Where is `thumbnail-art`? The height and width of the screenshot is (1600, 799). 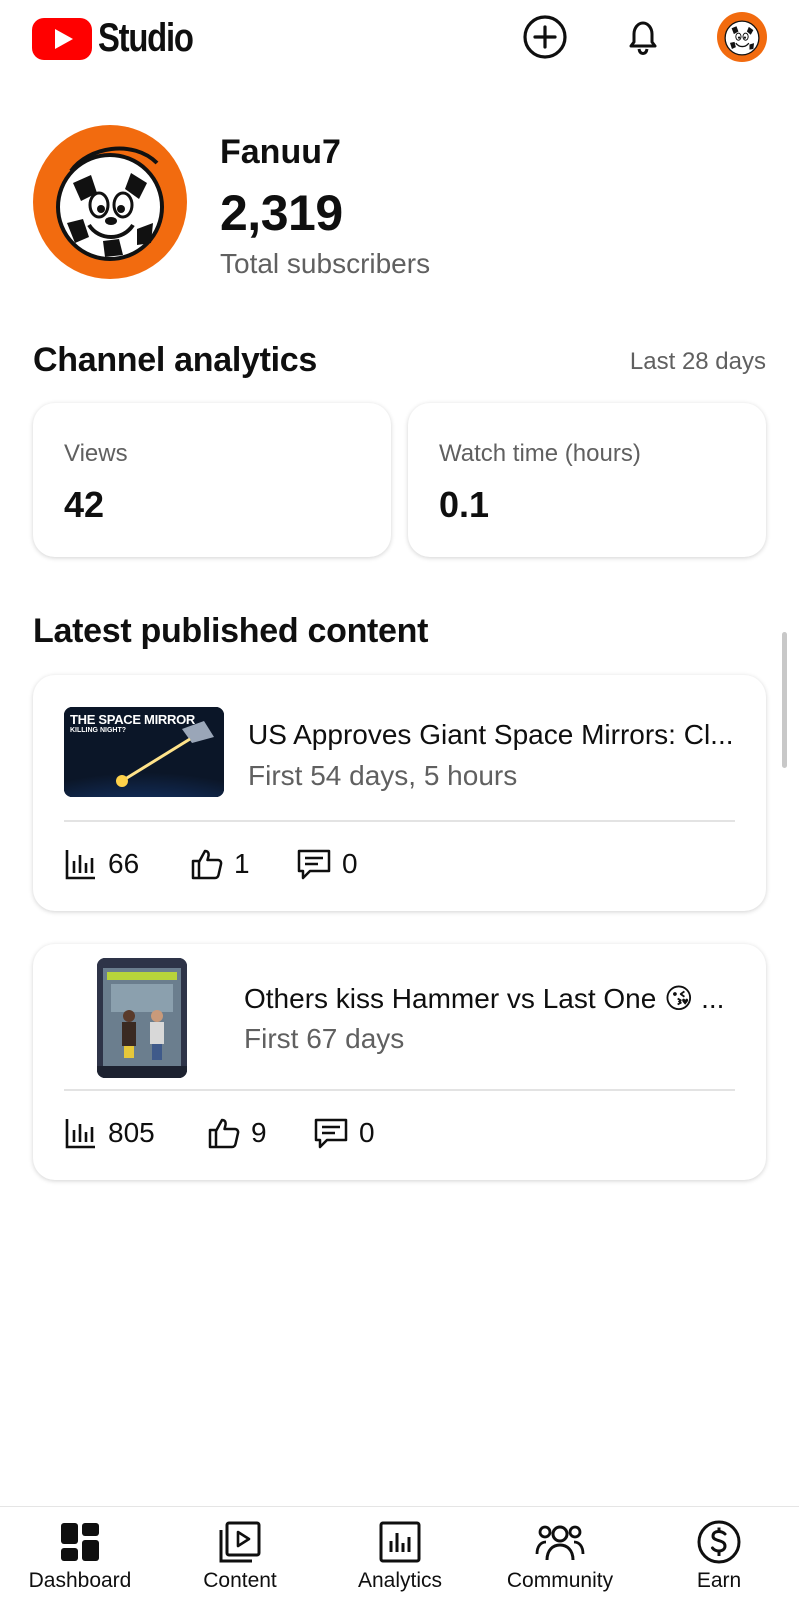
thumbnail-art is located at coordinates (142, 1018).